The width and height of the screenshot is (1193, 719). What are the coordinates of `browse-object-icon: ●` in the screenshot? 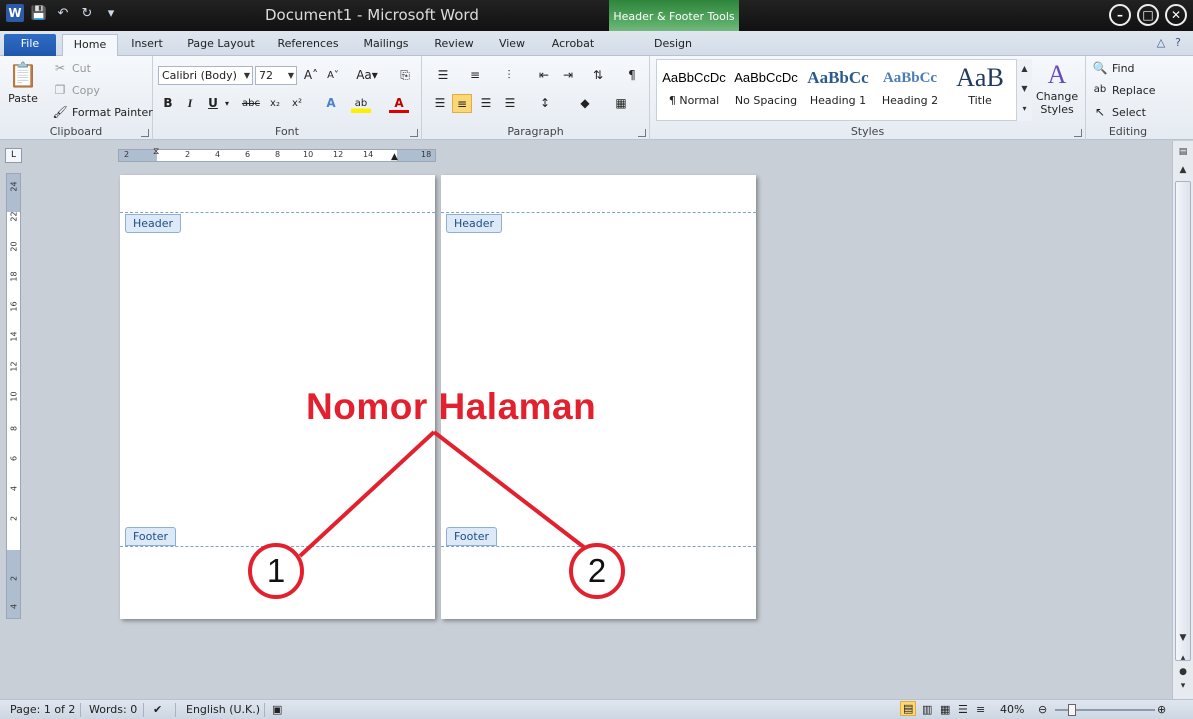 It's located at (1183, 672).